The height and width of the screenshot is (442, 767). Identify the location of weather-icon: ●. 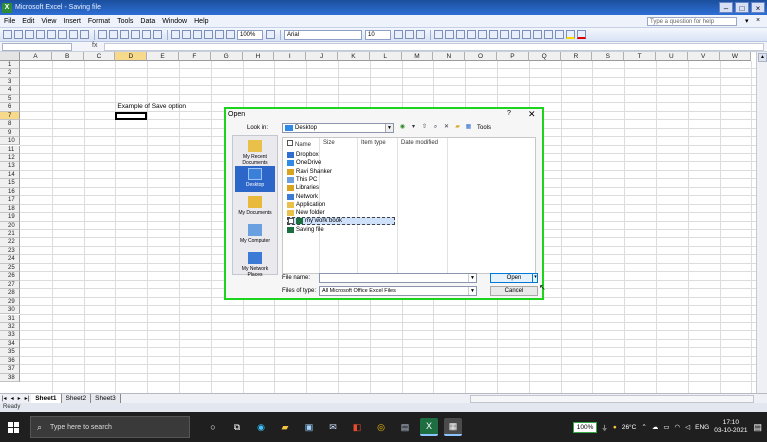
(615, 427).